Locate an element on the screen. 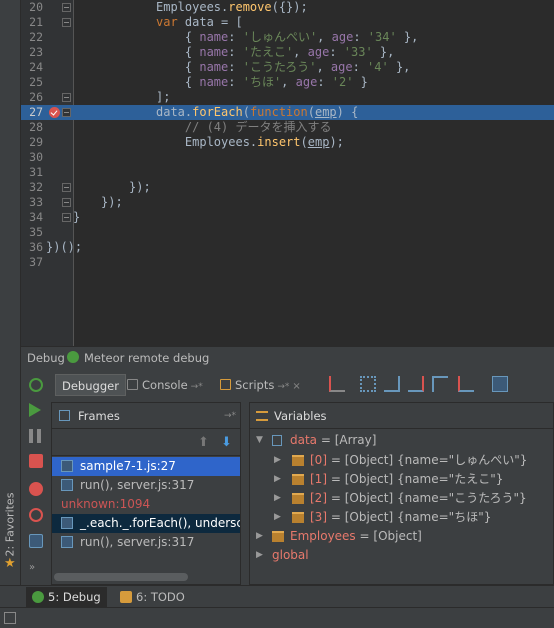 The width and height of the screenshot is (554, 628). frame-item: sample7-1.js:27 is located at coordinates (146, 466).